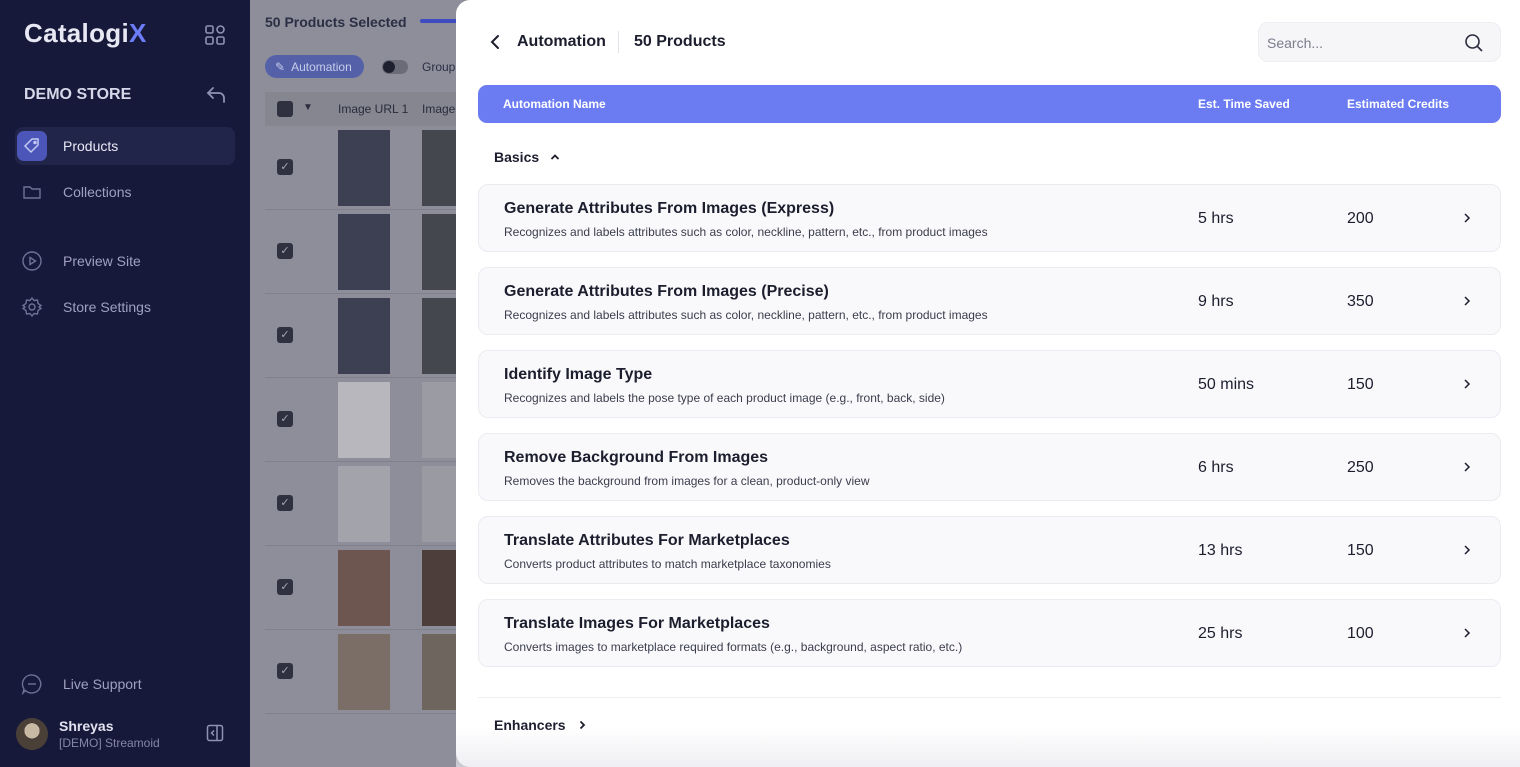 This screenshot has height=767, width=1520. I want to click on time-saved: 13 hrs, so click(1220, 550).